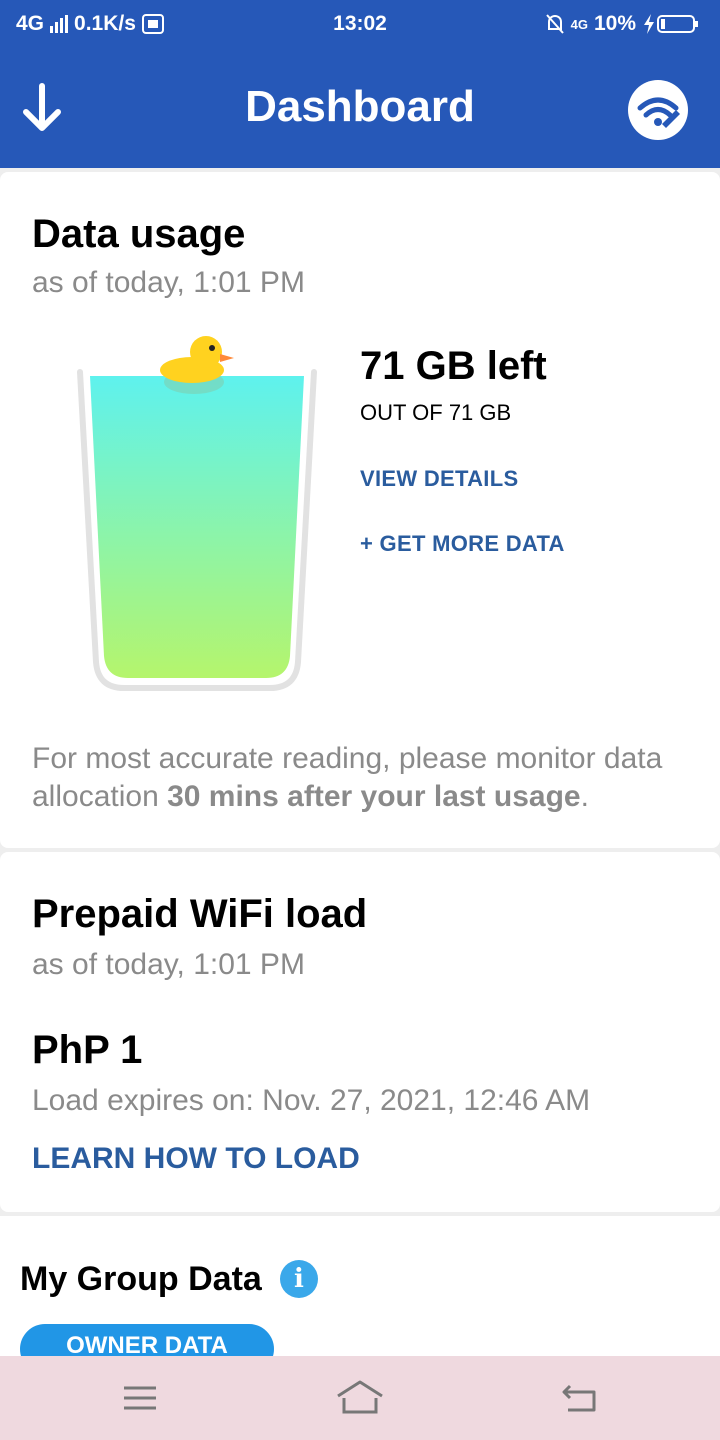  Describe the element at coordinates (554, 24) in the screenshot. I see `notifications-off-icon` at that location.